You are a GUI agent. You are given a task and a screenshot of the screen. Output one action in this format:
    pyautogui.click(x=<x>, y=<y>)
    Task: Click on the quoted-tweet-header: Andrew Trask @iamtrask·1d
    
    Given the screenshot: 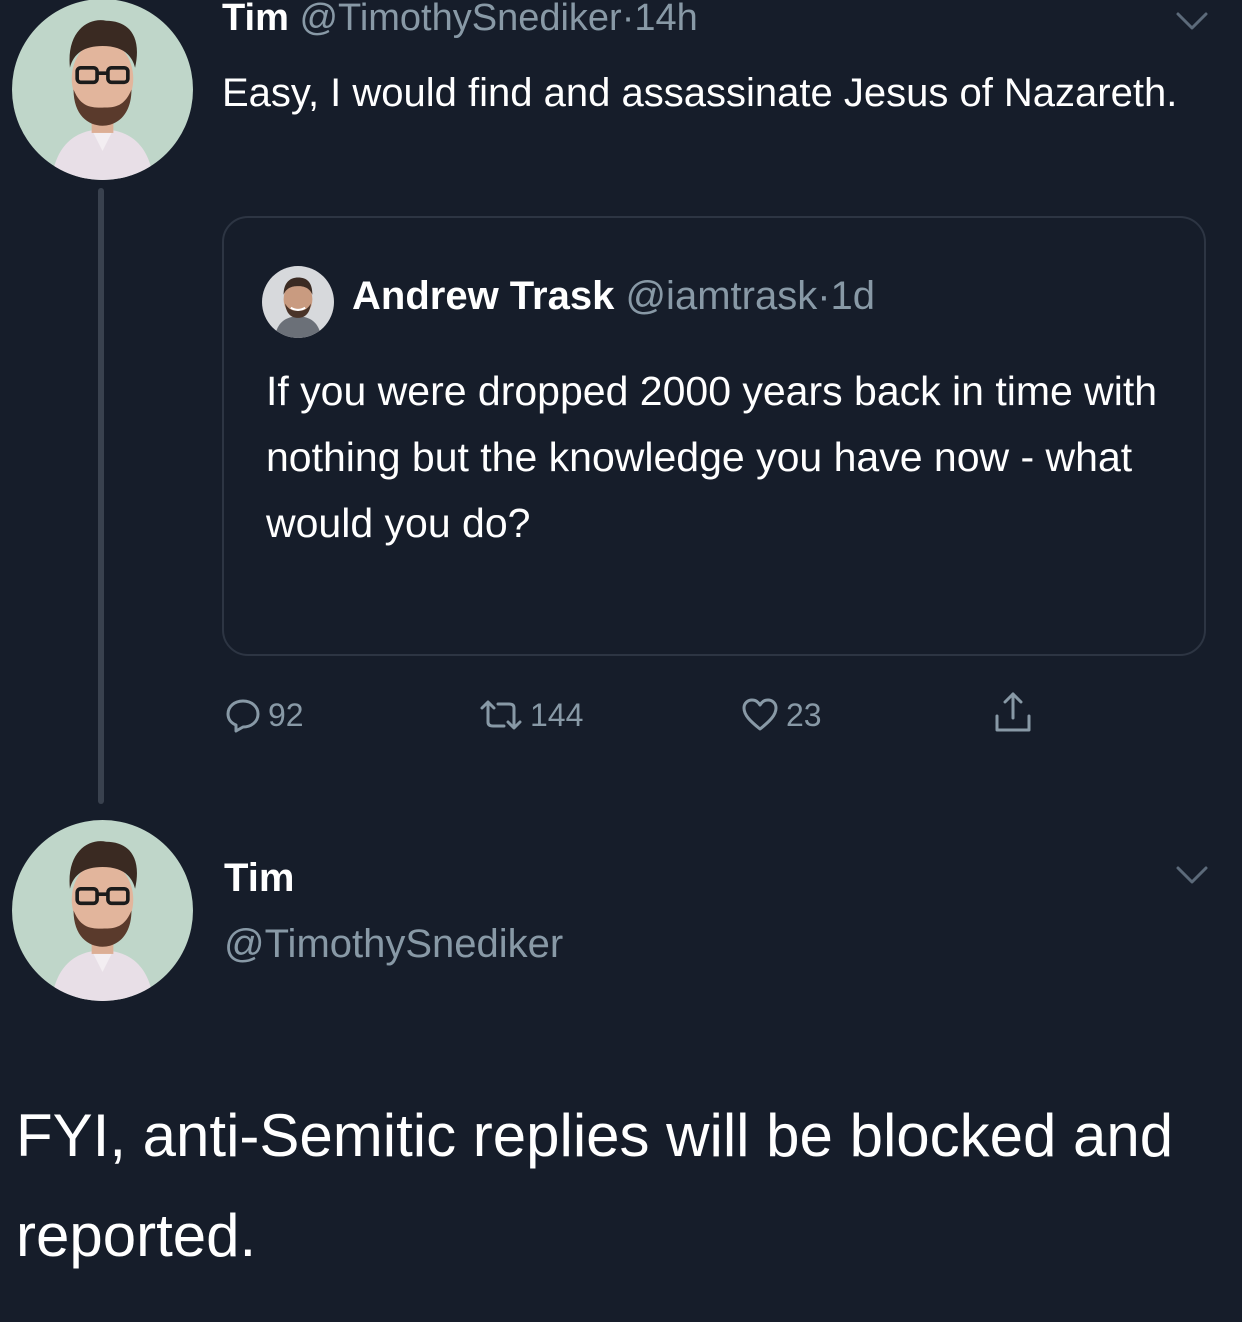 What is the action you would take?
    pyautogui.click(x=613, y=296)
    